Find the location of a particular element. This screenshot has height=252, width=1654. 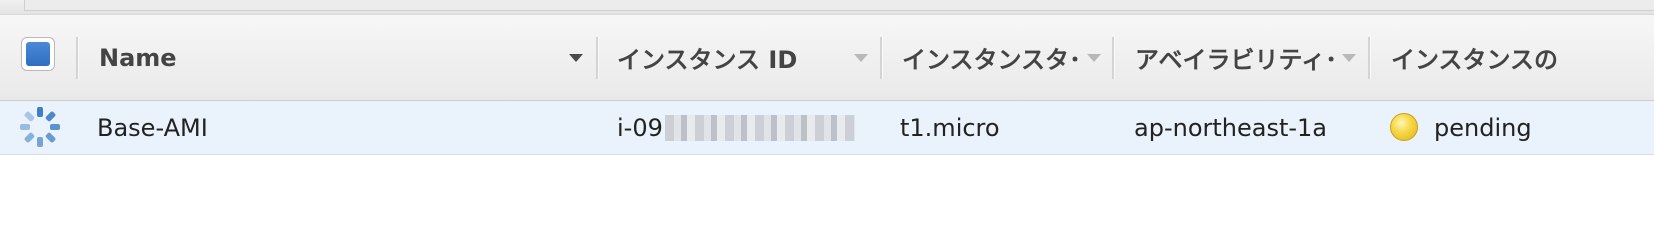

instance-name: Base-AMI is located at coordinates (152, 127).